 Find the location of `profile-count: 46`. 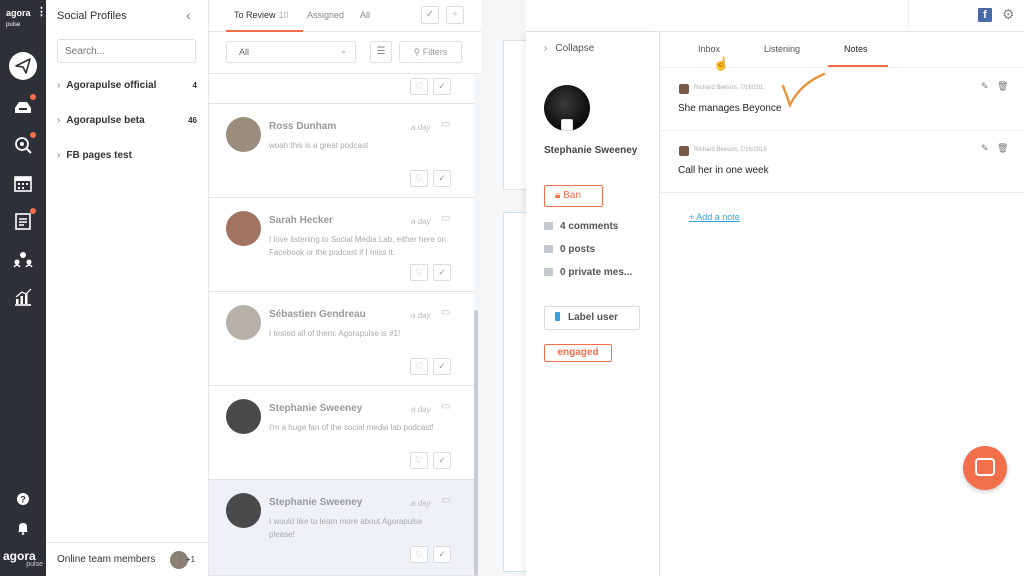

profile-count: 46 is located at coordinates (192, 120).